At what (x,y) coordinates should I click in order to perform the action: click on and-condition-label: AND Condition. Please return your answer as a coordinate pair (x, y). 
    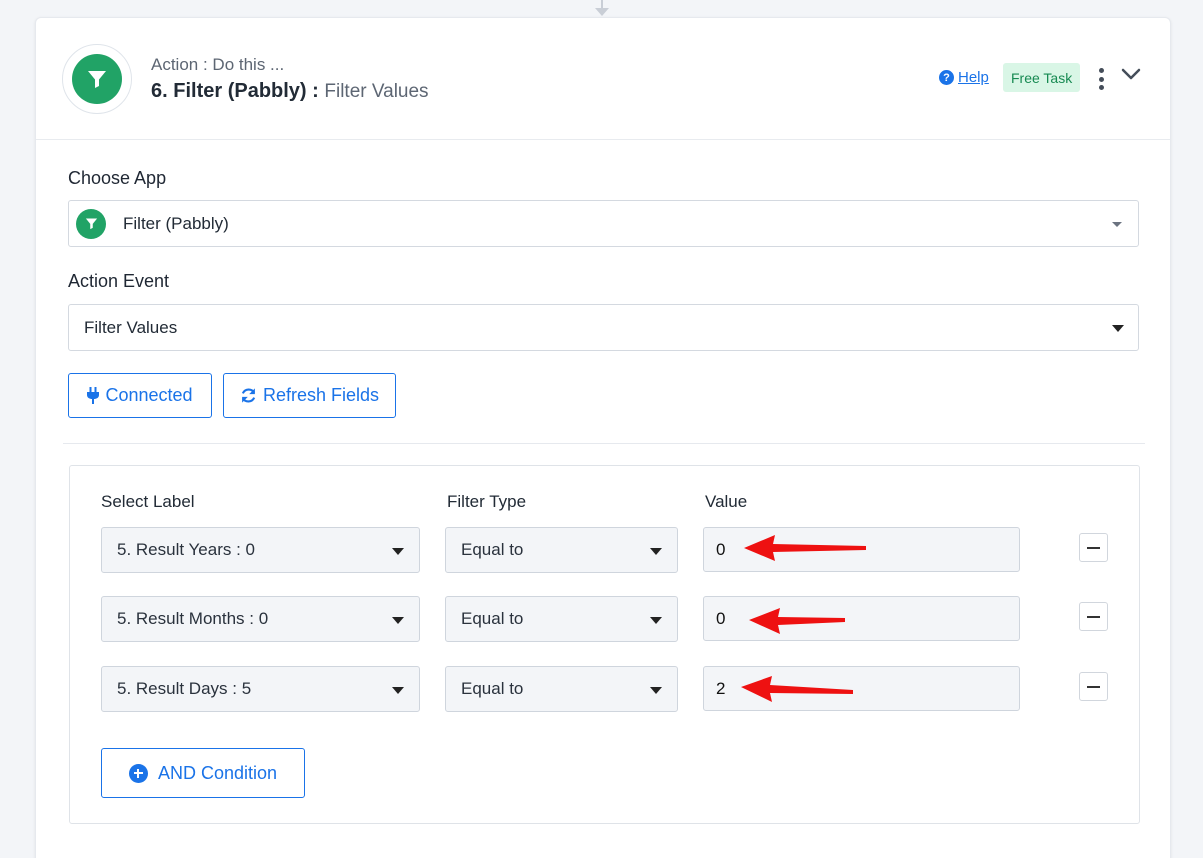
    Looking at the image, I should click on (217, 772).